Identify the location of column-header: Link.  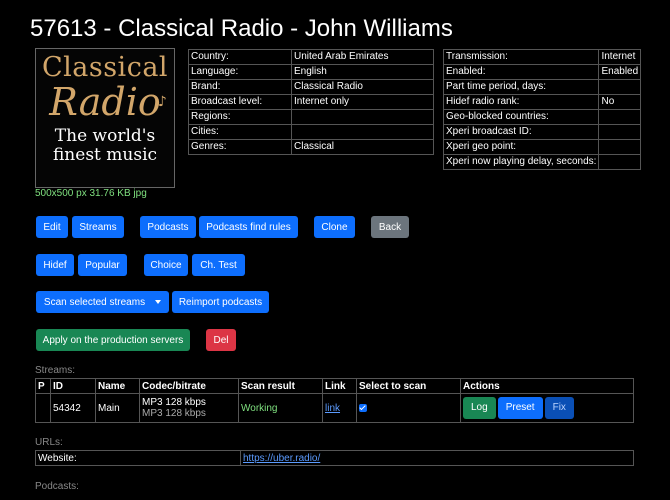
(339, 386).